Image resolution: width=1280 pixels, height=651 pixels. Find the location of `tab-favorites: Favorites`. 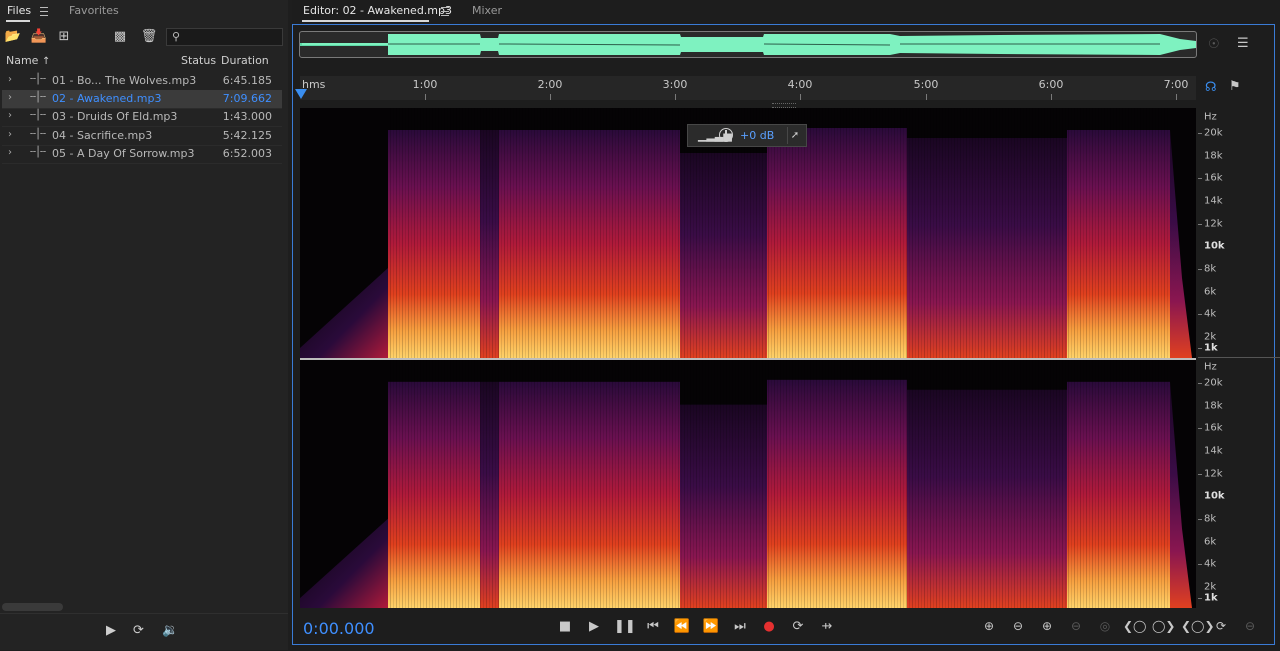

tab-favorites: Favorites is located at coordinates (94, 10).